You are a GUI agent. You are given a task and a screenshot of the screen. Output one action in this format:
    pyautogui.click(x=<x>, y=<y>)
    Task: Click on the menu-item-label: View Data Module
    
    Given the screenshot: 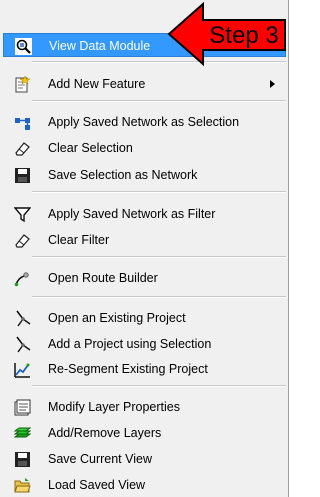 What is the action you would take?
    pyautogui.click(x=100, y=46)
    